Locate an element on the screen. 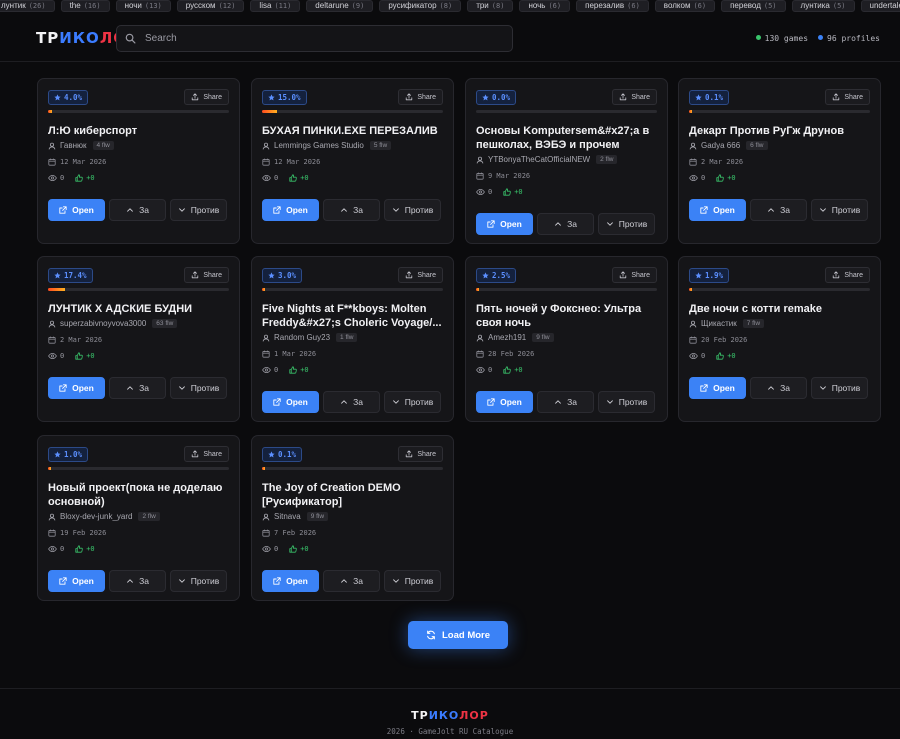  game-title: Новый проект(пока не доделаю основной) is located at coordinates (138, 495).